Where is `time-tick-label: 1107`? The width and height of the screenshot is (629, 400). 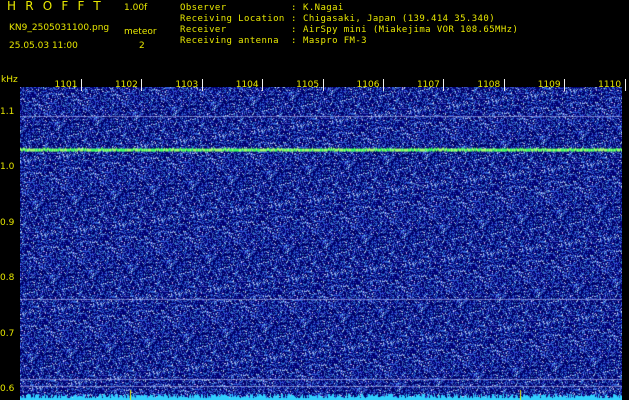
time-tick-label: 1107 is located at coordinates (428, 85).